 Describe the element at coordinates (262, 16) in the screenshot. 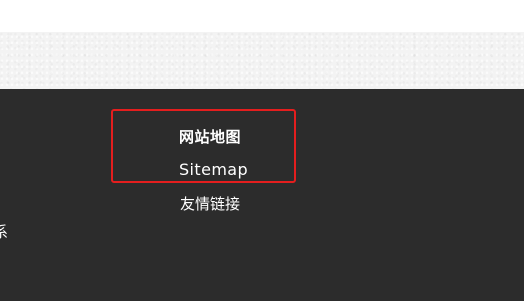

I see `page-top-area` at that location.